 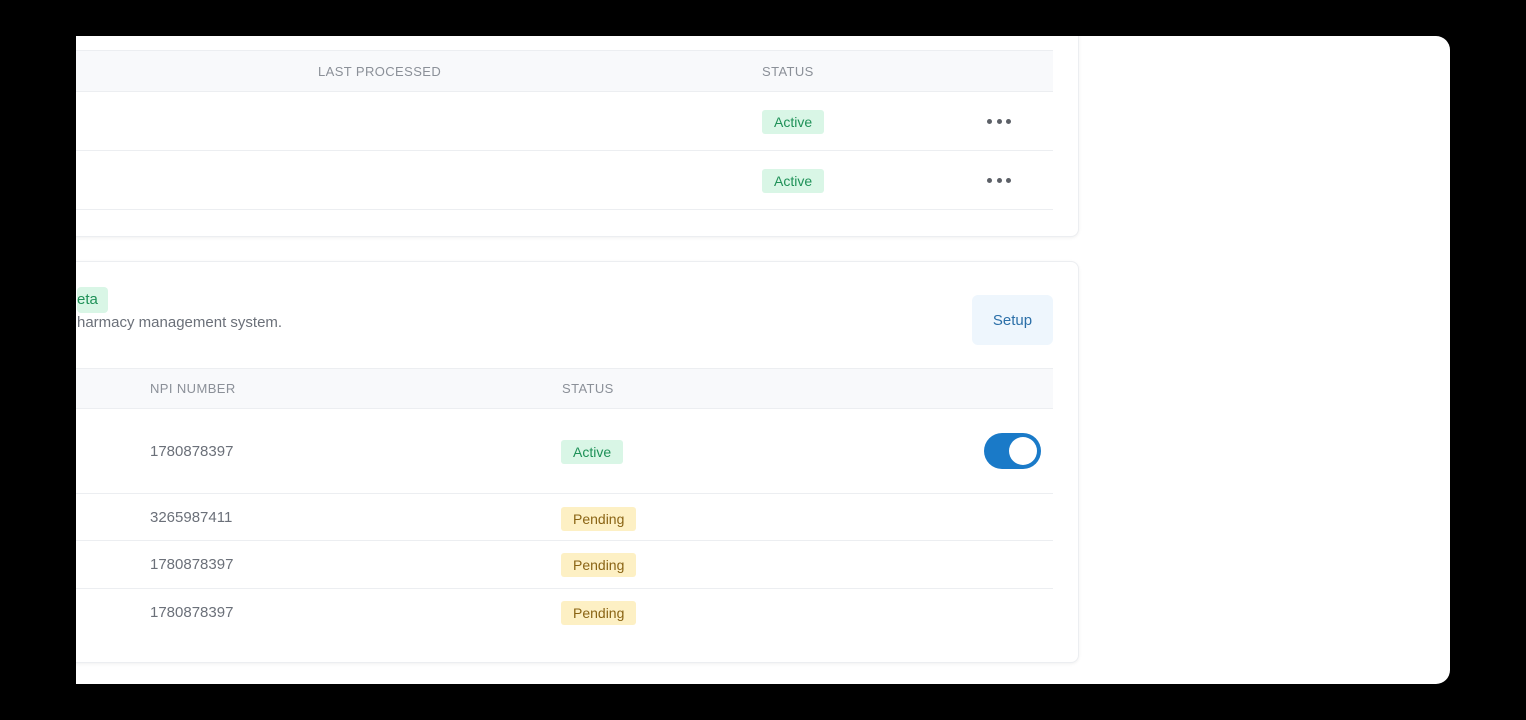 I want to click on enabled-toggle, so click(x=1012, y=451).